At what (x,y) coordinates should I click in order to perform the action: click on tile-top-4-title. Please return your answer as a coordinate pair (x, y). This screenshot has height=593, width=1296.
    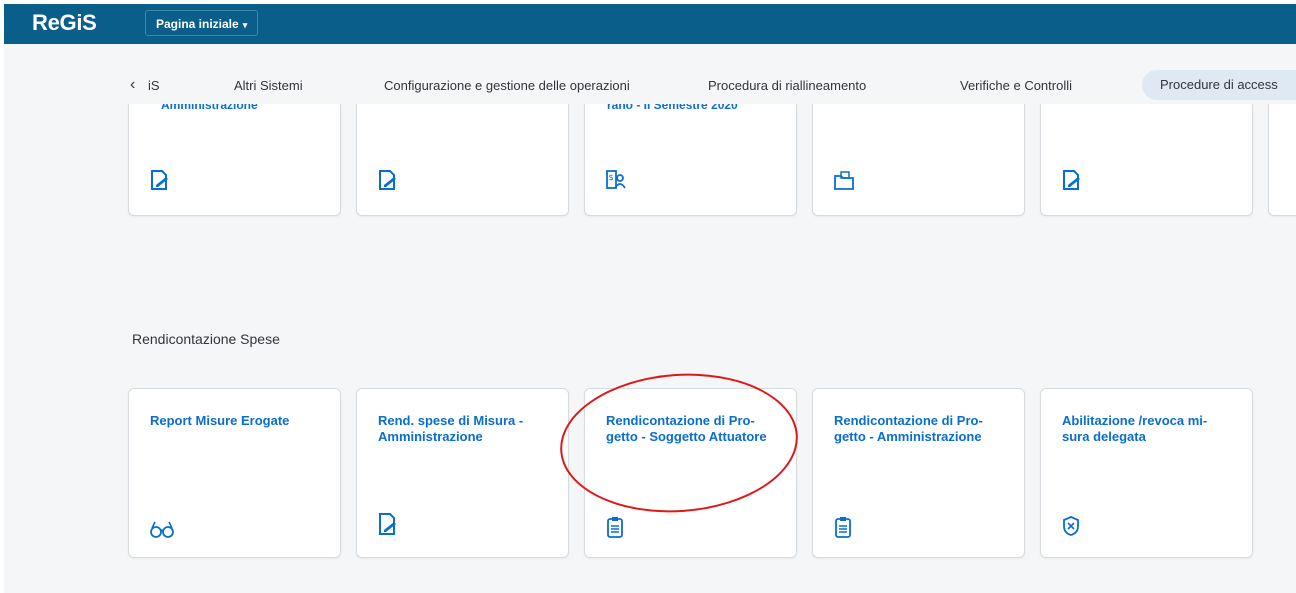
    Looking at the image, I should click on (910, 111).